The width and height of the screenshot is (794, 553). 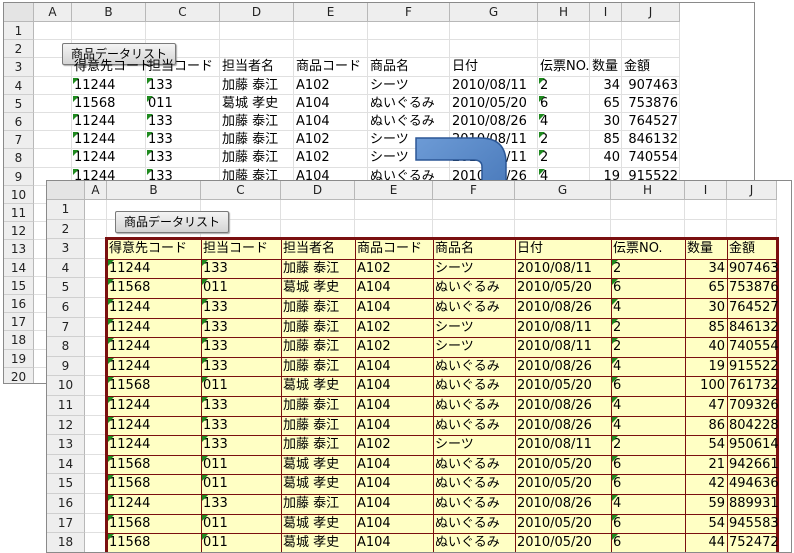 What do you see at coordinates (19, 12) in the screenshot?
I see `back-select-all-corner` at bounding box center [19, 12].